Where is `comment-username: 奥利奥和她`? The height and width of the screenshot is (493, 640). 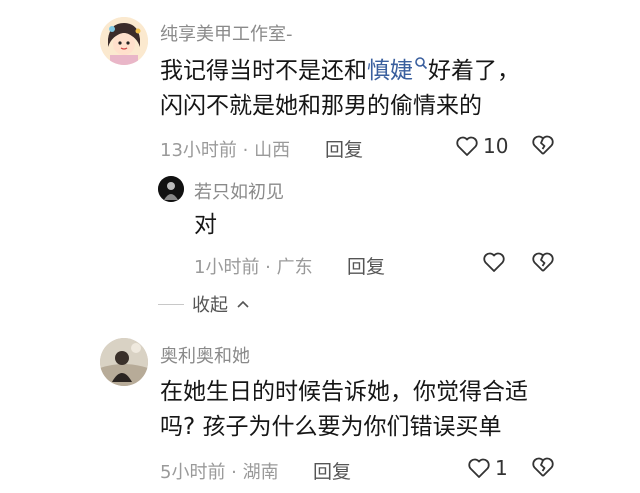 comment-username: 奥利奥和她 is located at coordinates (205, 355).